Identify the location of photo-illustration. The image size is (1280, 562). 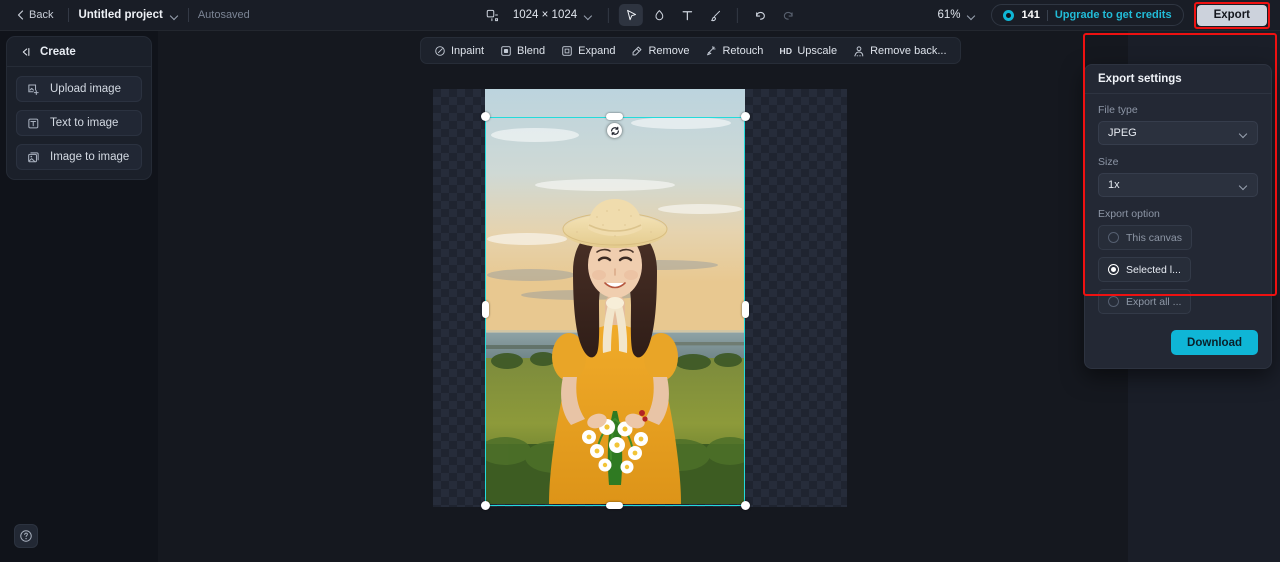
(615, 296).